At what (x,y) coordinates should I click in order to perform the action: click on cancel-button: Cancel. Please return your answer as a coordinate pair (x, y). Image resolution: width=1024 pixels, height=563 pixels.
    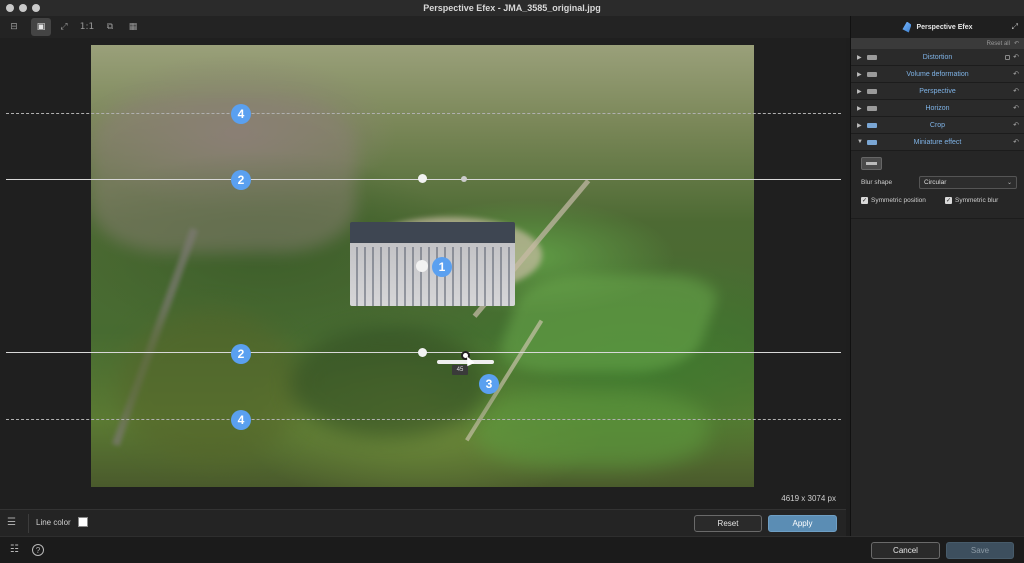
    Looking at the image, I should click on (905, 550).